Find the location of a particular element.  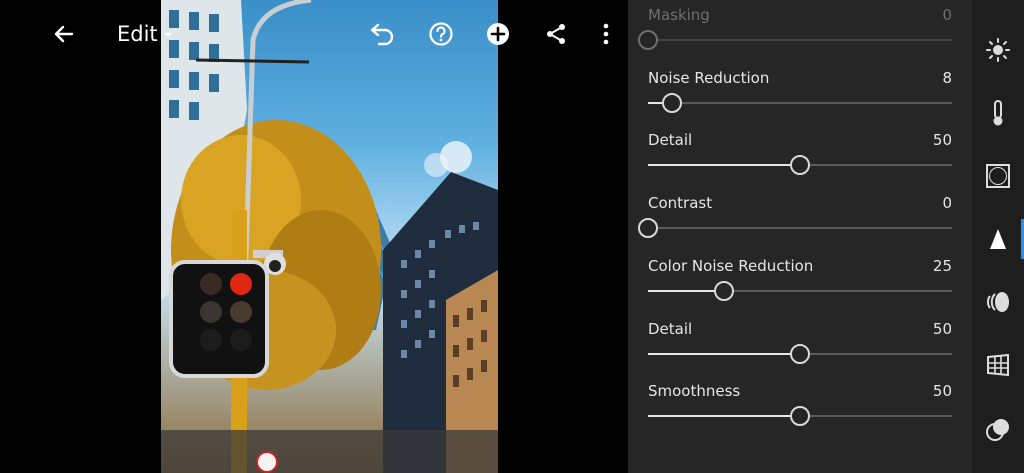

slider-thumb-smoothness is located at coordinates (800, 416).